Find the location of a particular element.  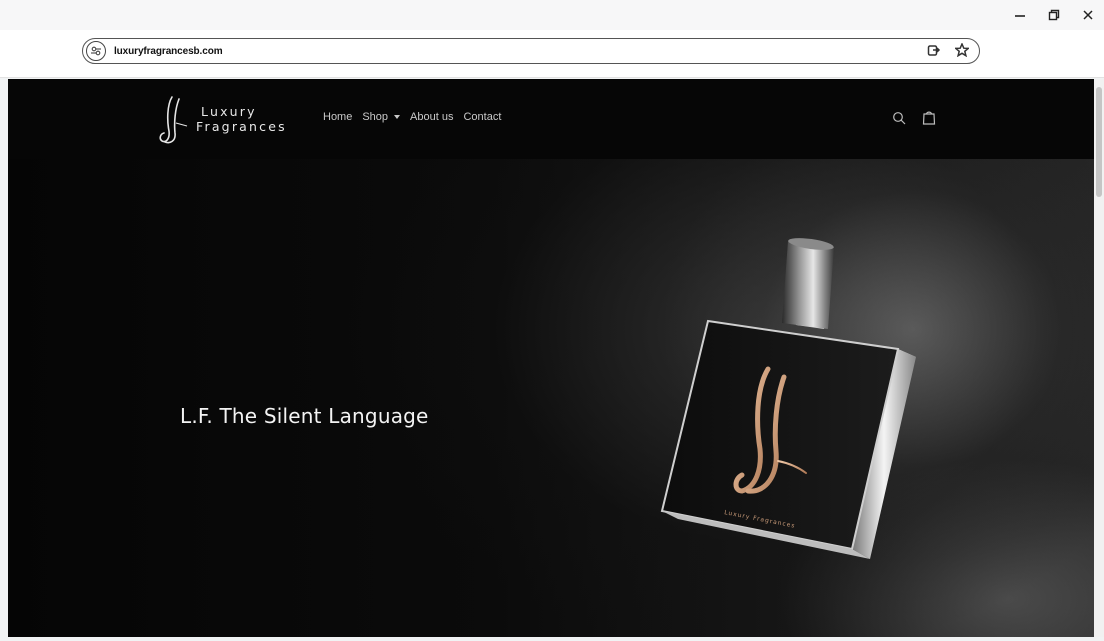

share-icon is located at coordinates (934, 50).